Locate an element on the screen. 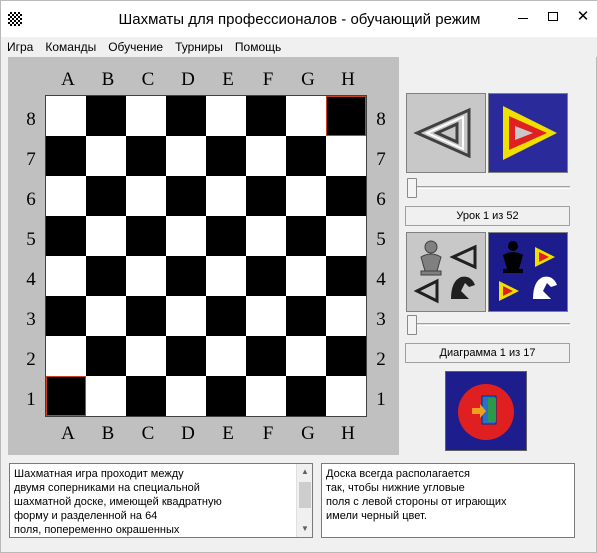 This screenshot has width=597, height=553. board-square-a4 is located at coordinates (66, 276).